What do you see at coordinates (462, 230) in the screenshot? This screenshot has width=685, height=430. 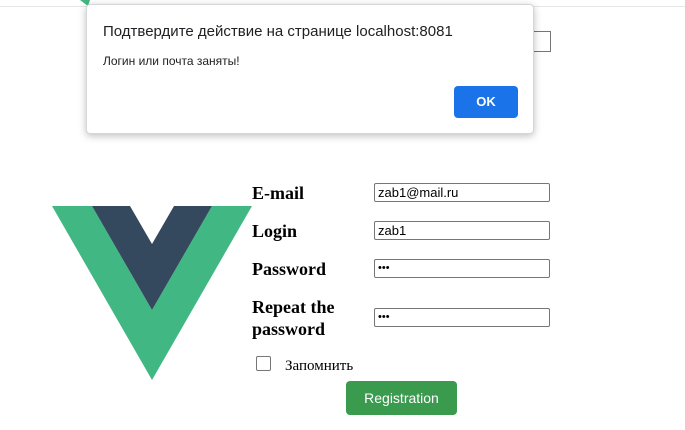 I see `login-input: zab1` at bounding box center [462, 230].